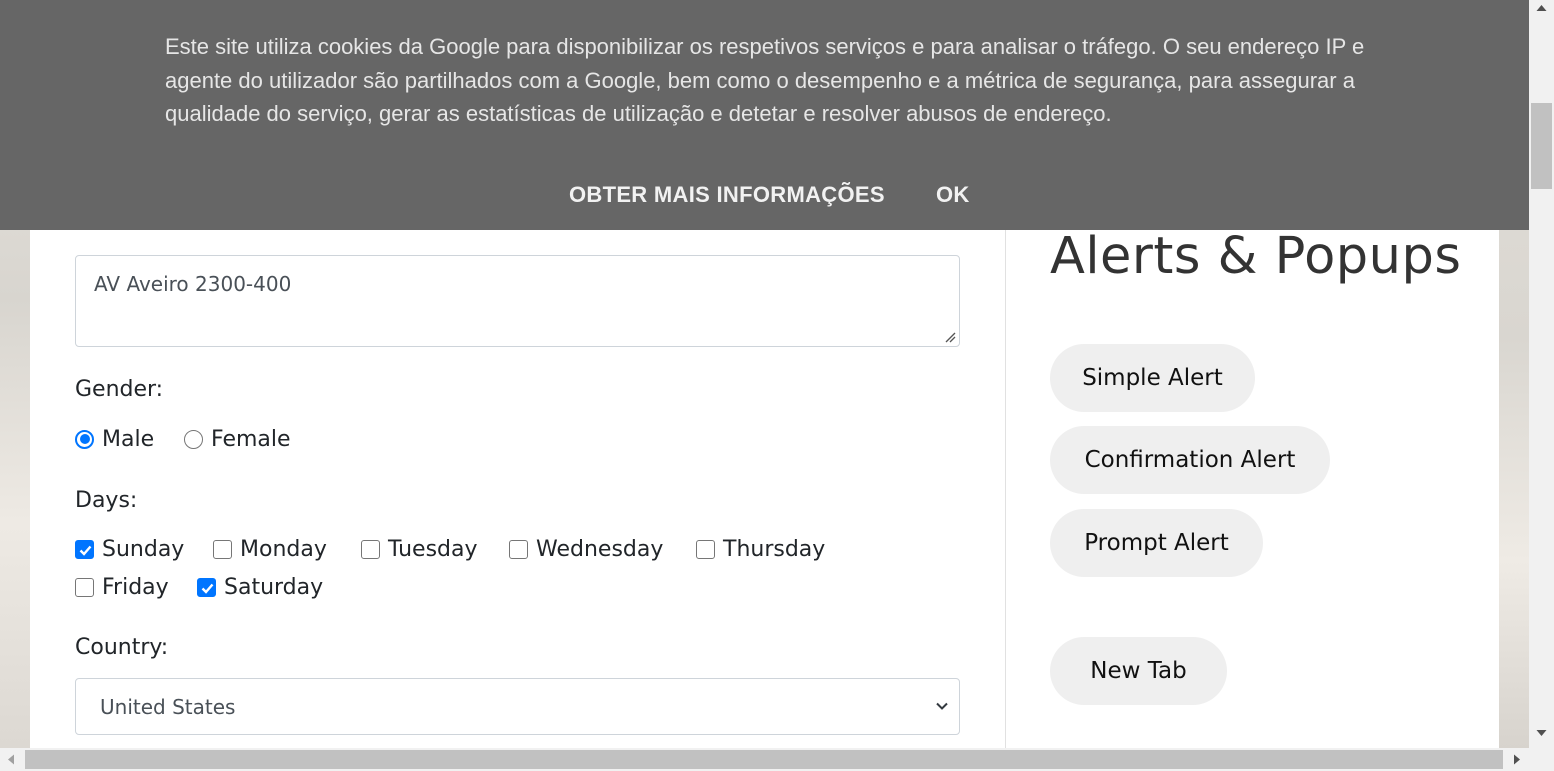 The height and width of the screenshot is (771, 1554). Describe the element at coordinates (433, 549) in the screenshot. I see `tuesday-label: Tuesday` at that location.